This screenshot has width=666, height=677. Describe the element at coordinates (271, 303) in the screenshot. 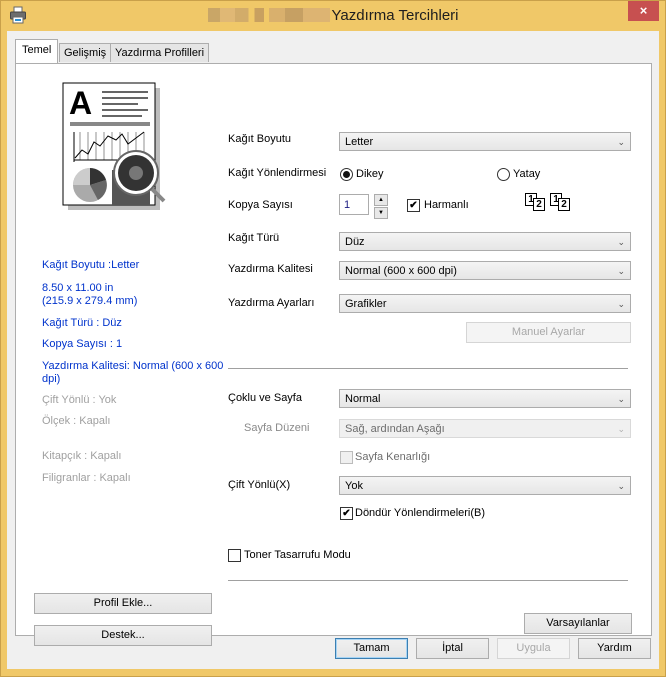

I see `print-settings-label: Yazdırma Ayarları` at that location.